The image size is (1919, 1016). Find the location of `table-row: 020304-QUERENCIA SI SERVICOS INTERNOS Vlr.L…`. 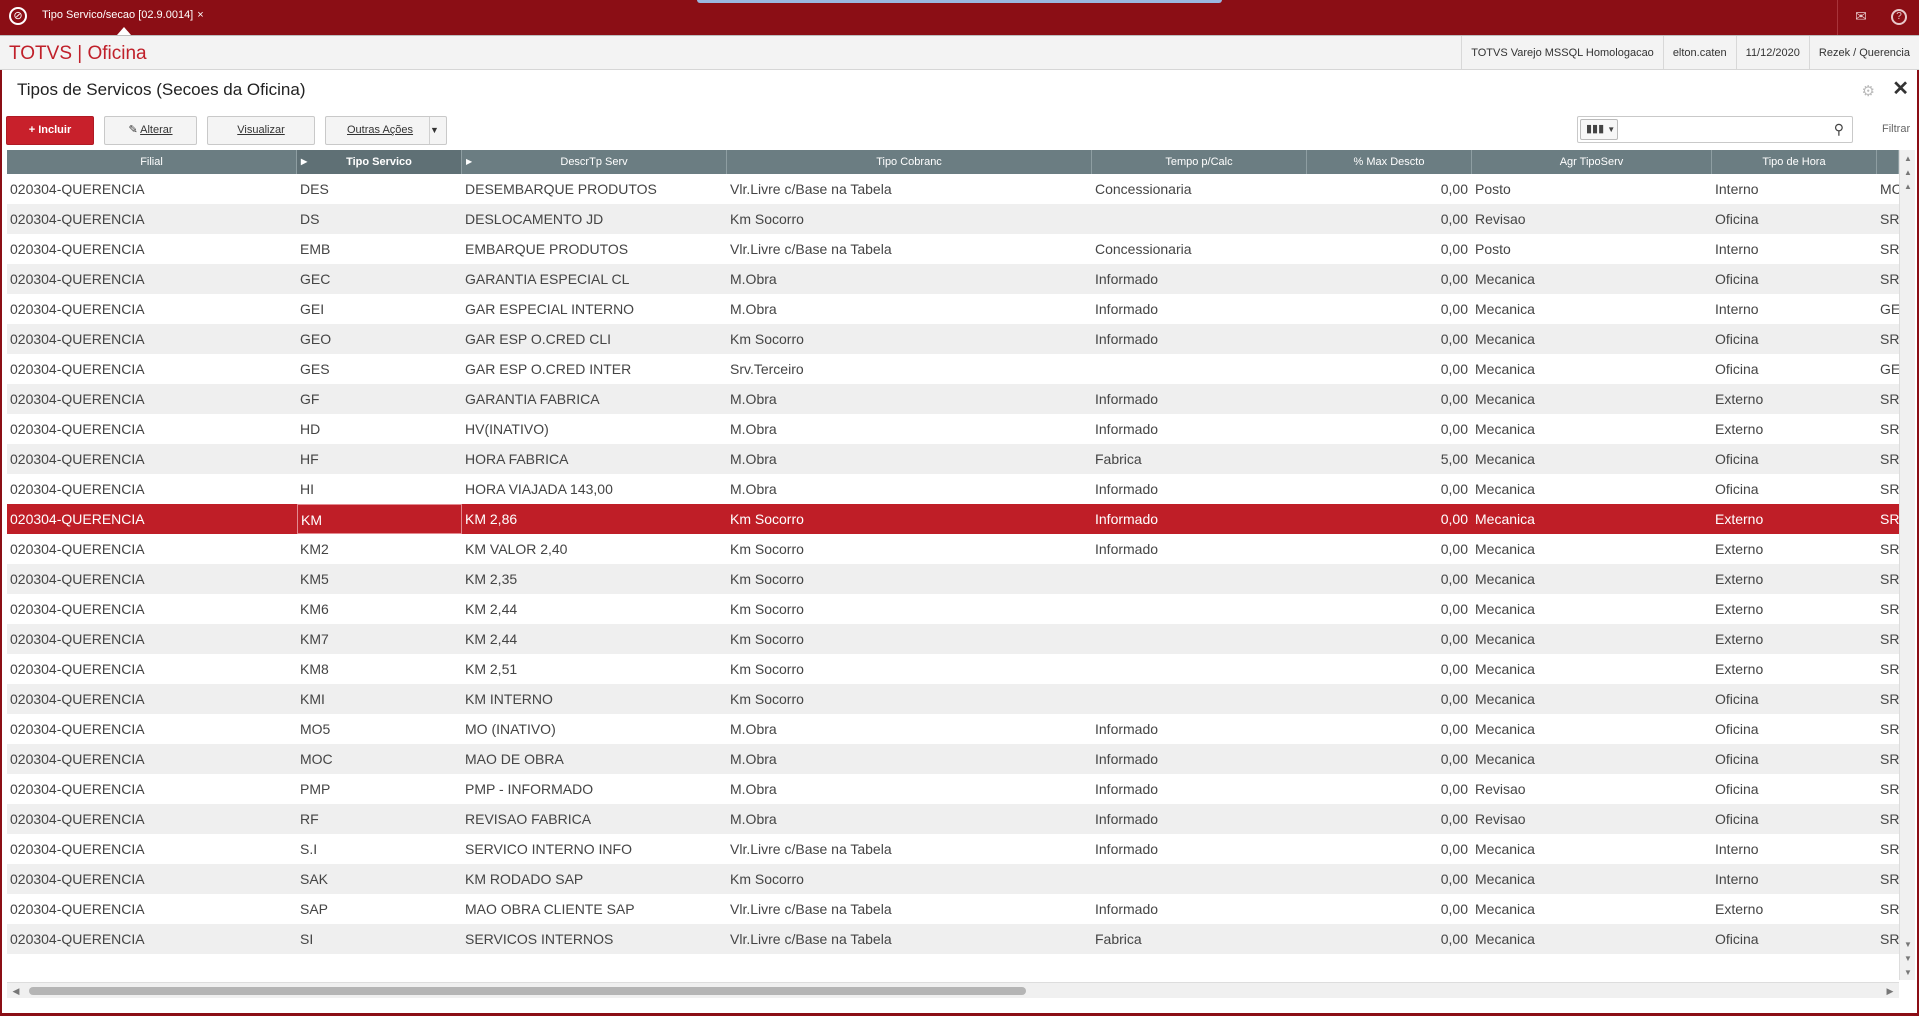

table-row: 020304-QUERENCIA SI SERVICOS INTERNOS Vlr.L… is located at coordinates (953, 939).